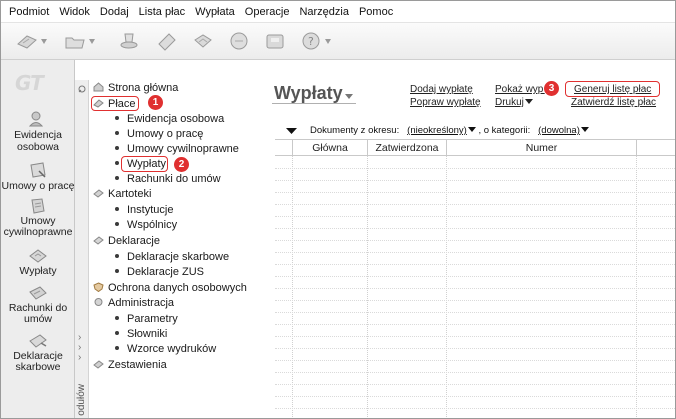 Image resolution: width=676 pixels, height=419 pixels. I want to click on menu-wyplata: Wypłata, so click(215, 12).